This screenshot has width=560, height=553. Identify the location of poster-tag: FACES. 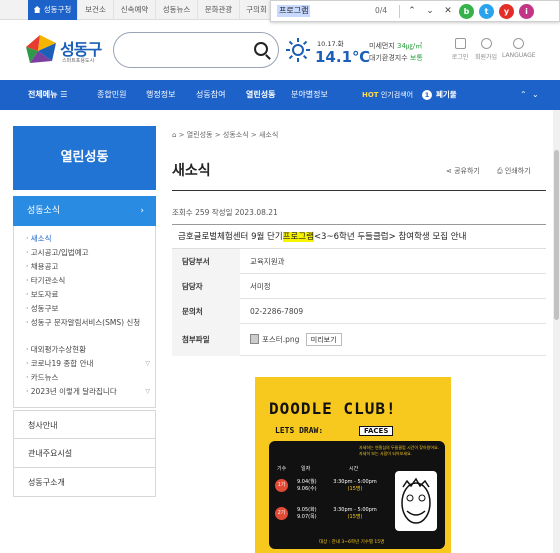
(376, 431).